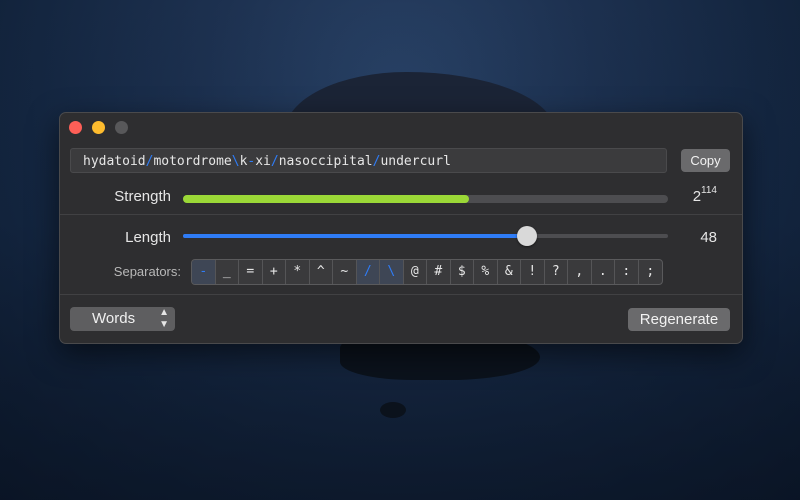 The height and width of the screenshot is (500, 800). I want to click on strength-base: 2, so click(697, 196).